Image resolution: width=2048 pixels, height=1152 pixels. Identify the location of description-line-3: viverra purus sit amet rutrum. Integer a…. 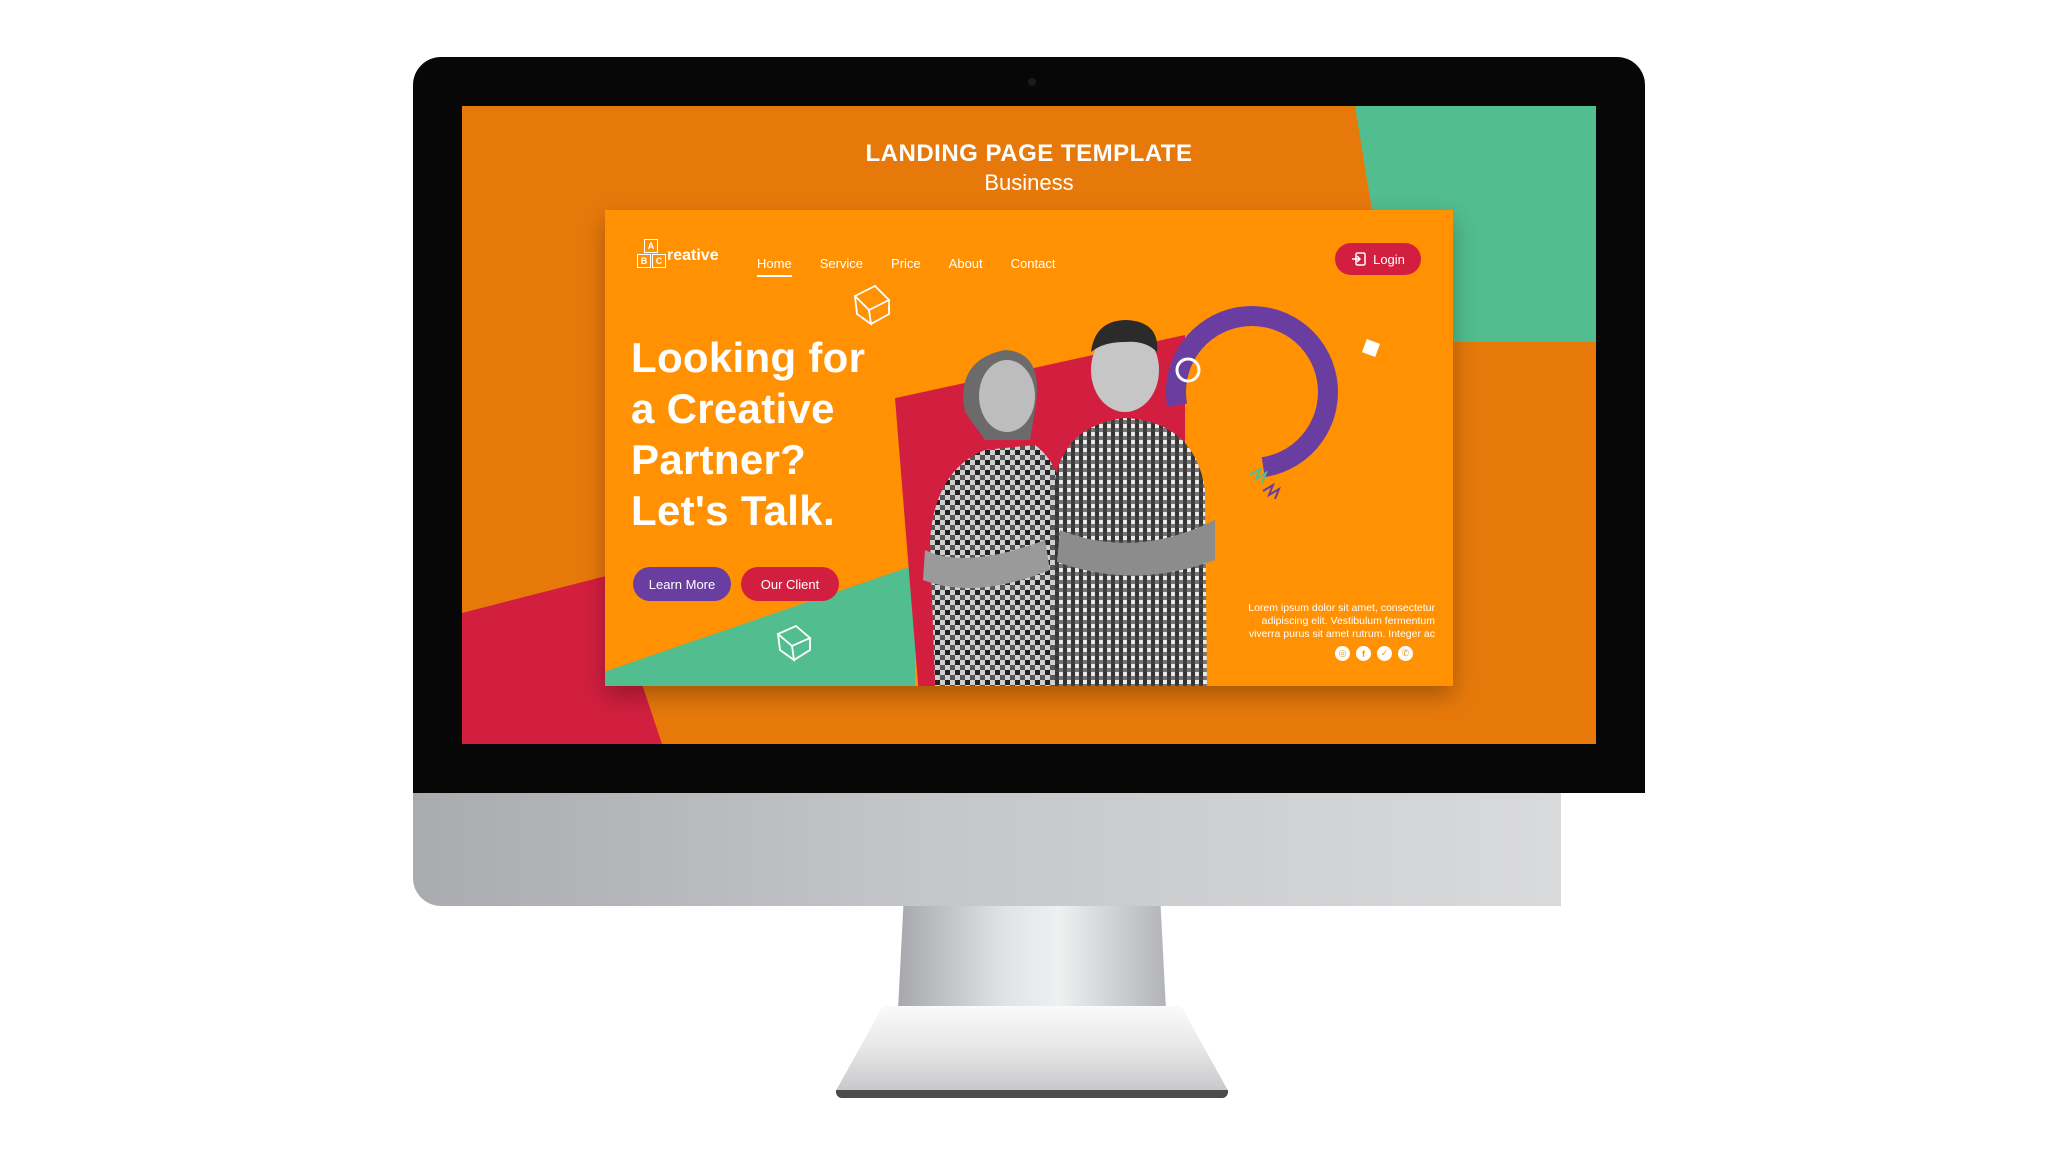
(1341, 634).